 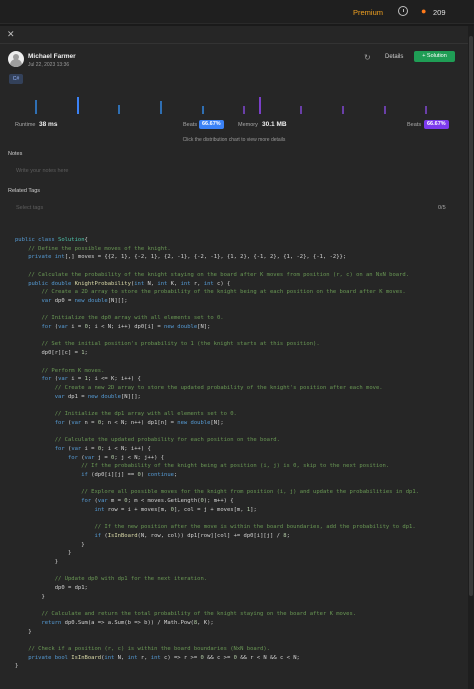 What do you see at coordinates (197, 283) in the screenshot?
I see `code-token: r,` at bounding box center [197, 283].